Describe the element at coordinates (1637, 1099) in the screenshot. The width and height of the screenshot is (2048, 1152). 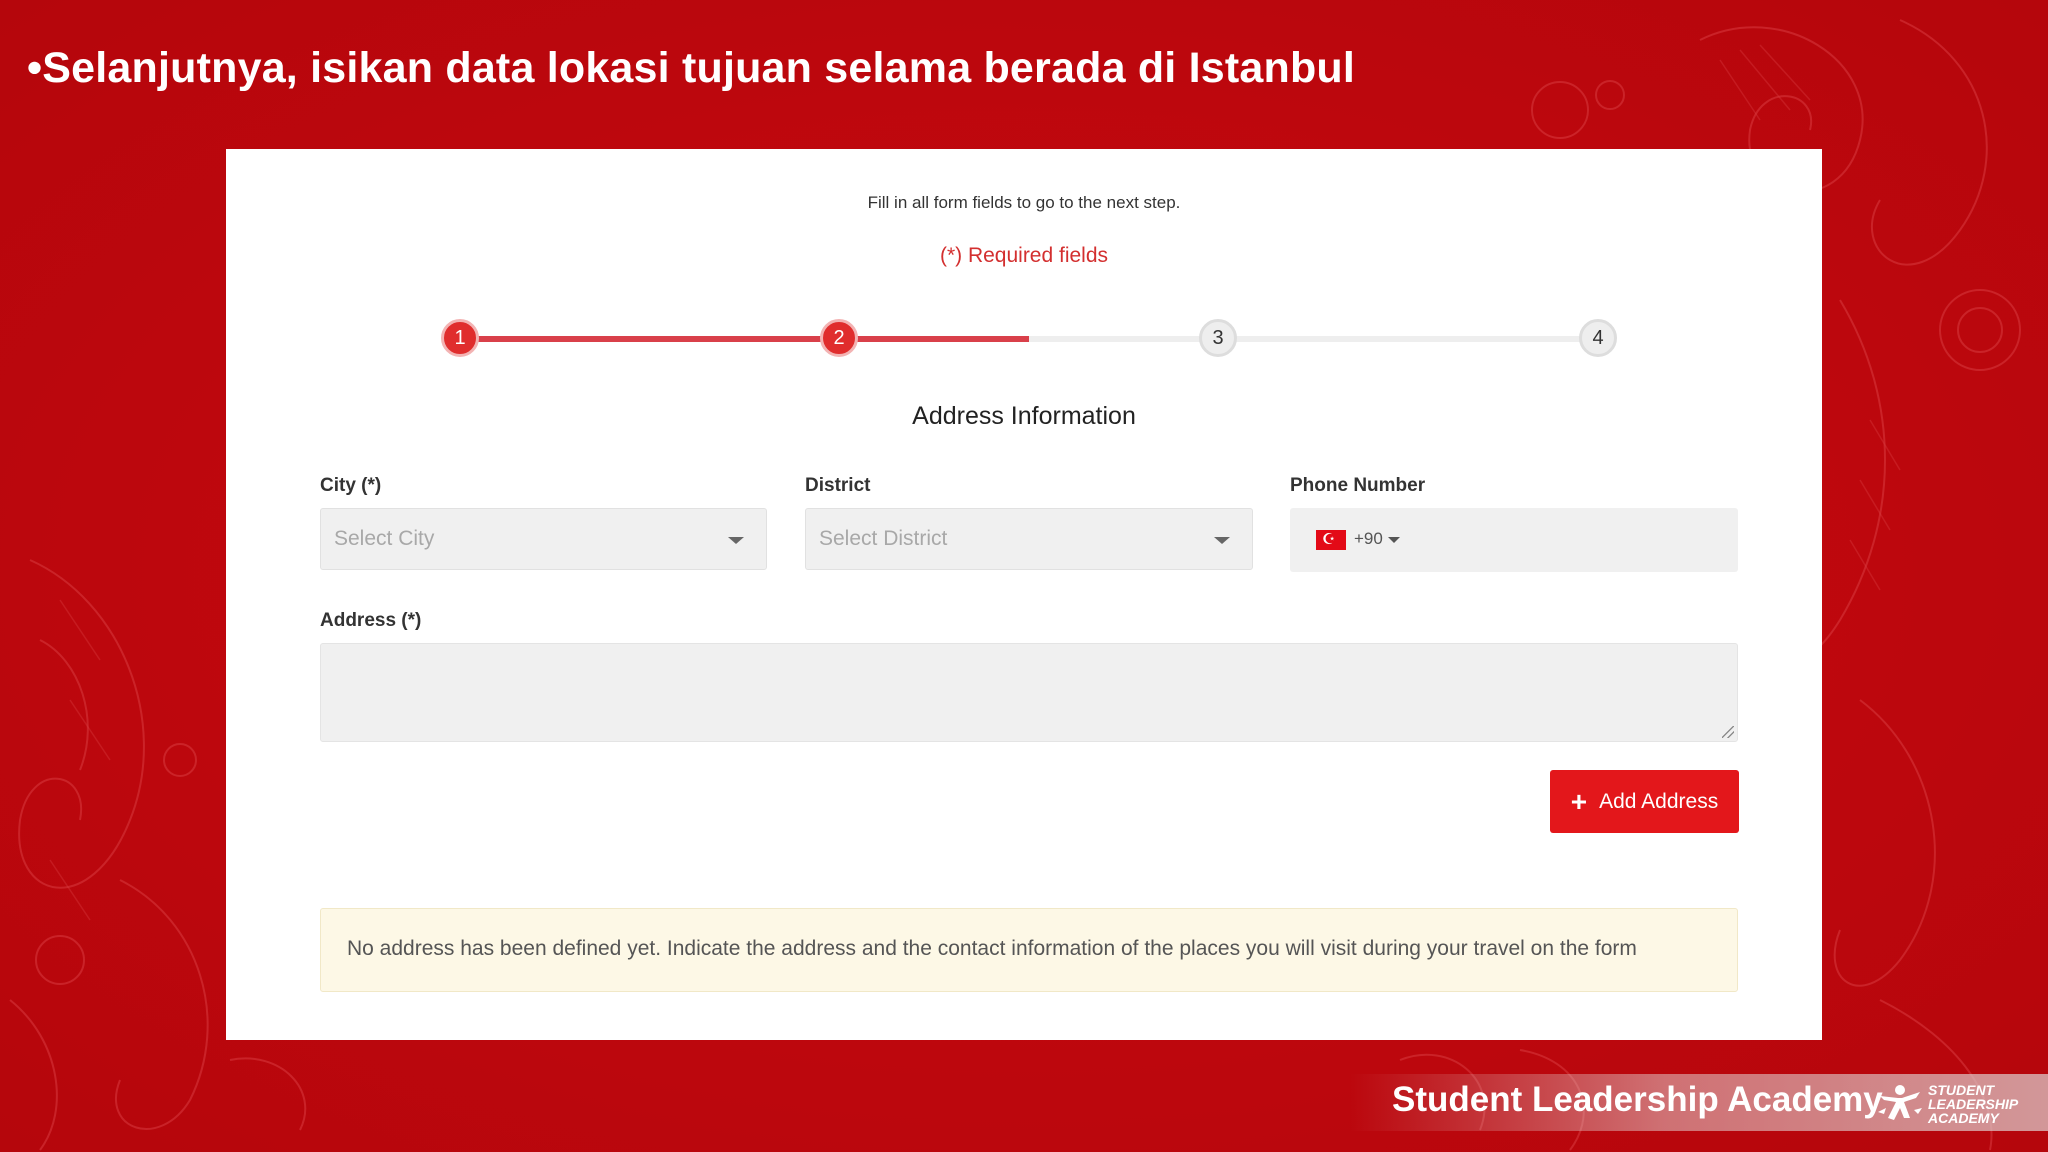
I see `brand-name: Student Leadership Academy` at that location.